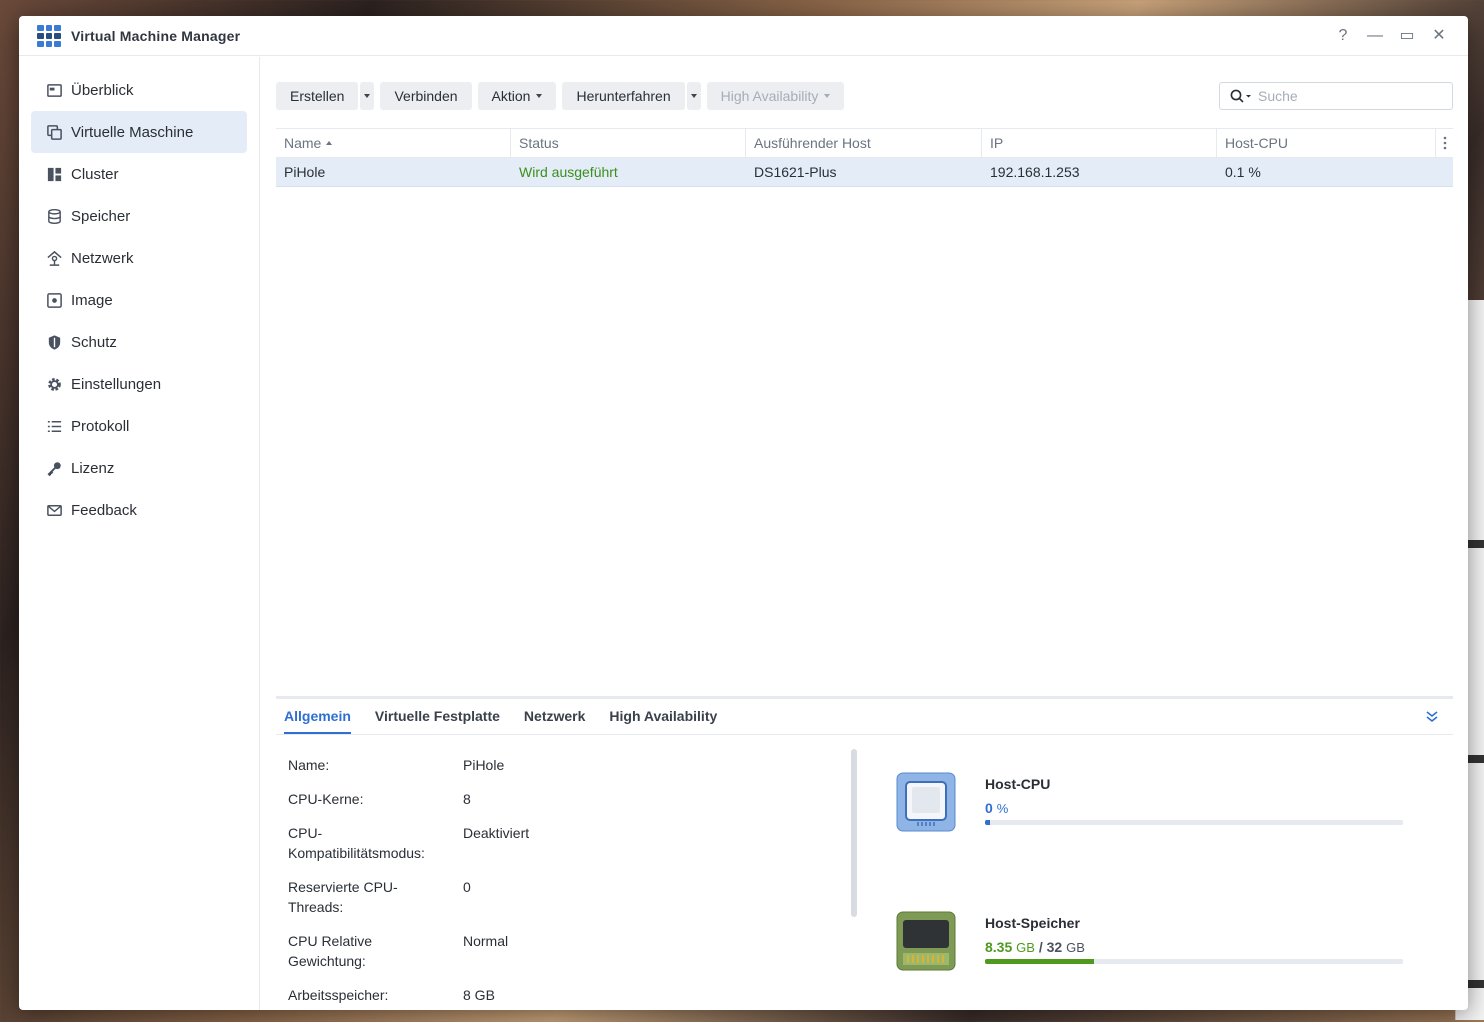  I want to click on sidebar-item-settings: Einstellungen, so click(139, 384).